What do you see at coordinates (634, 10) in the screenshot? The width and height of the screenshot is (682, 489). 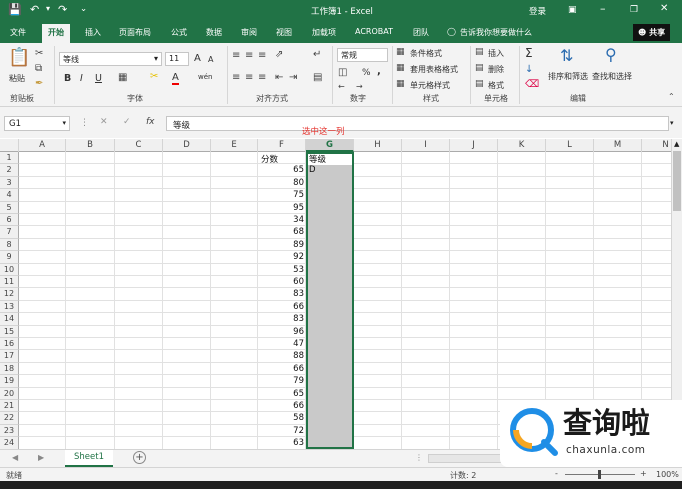 I see `restore-icon: ❐` at bounding box center [634, 10].